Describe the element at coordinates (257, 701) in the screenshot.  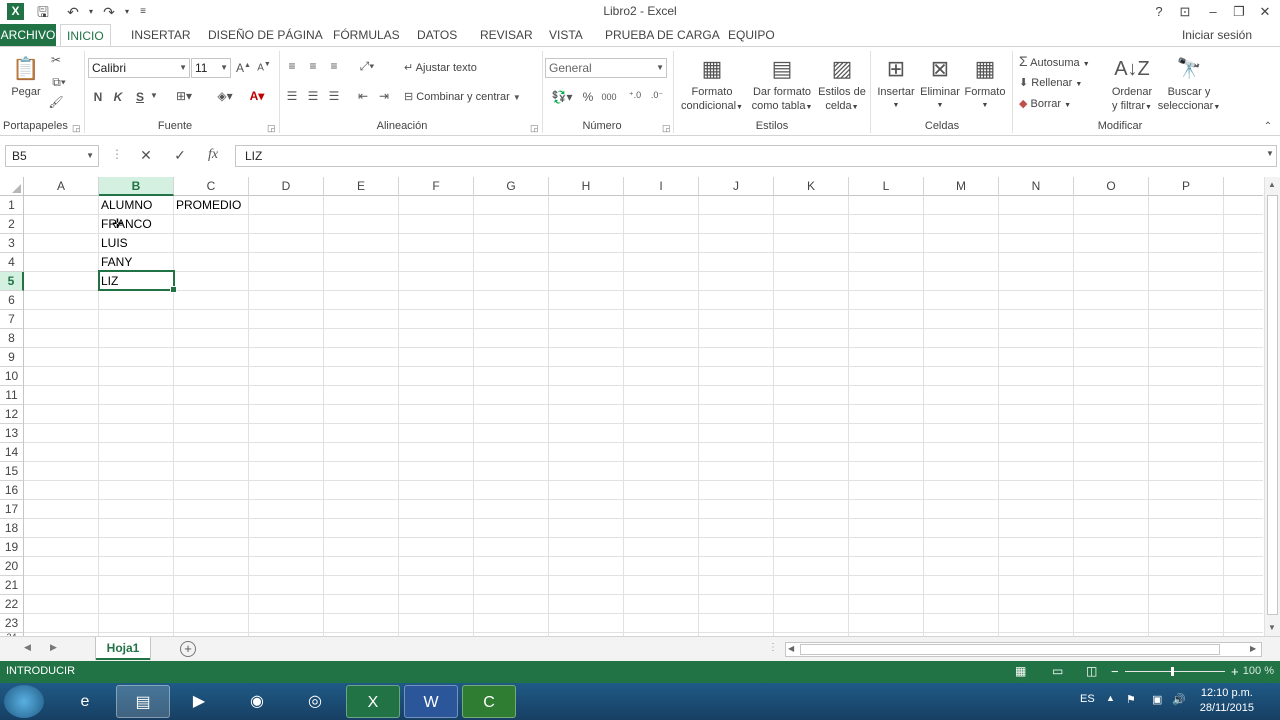
I see `chrome-icon: ◉` at that location.